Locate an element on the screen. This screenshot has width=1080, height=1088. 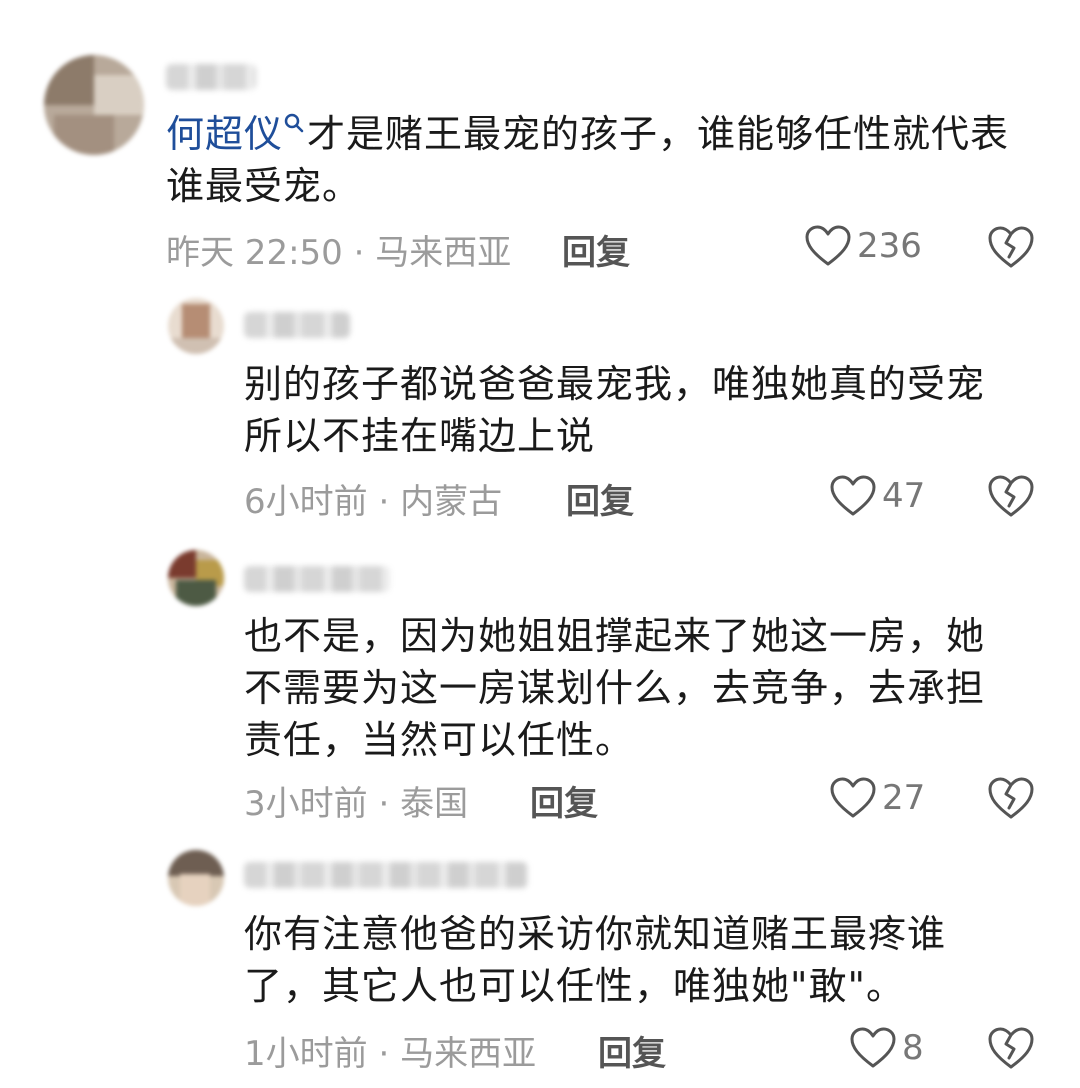
comment-location: 泰国 is located at coordinates (434, 804).